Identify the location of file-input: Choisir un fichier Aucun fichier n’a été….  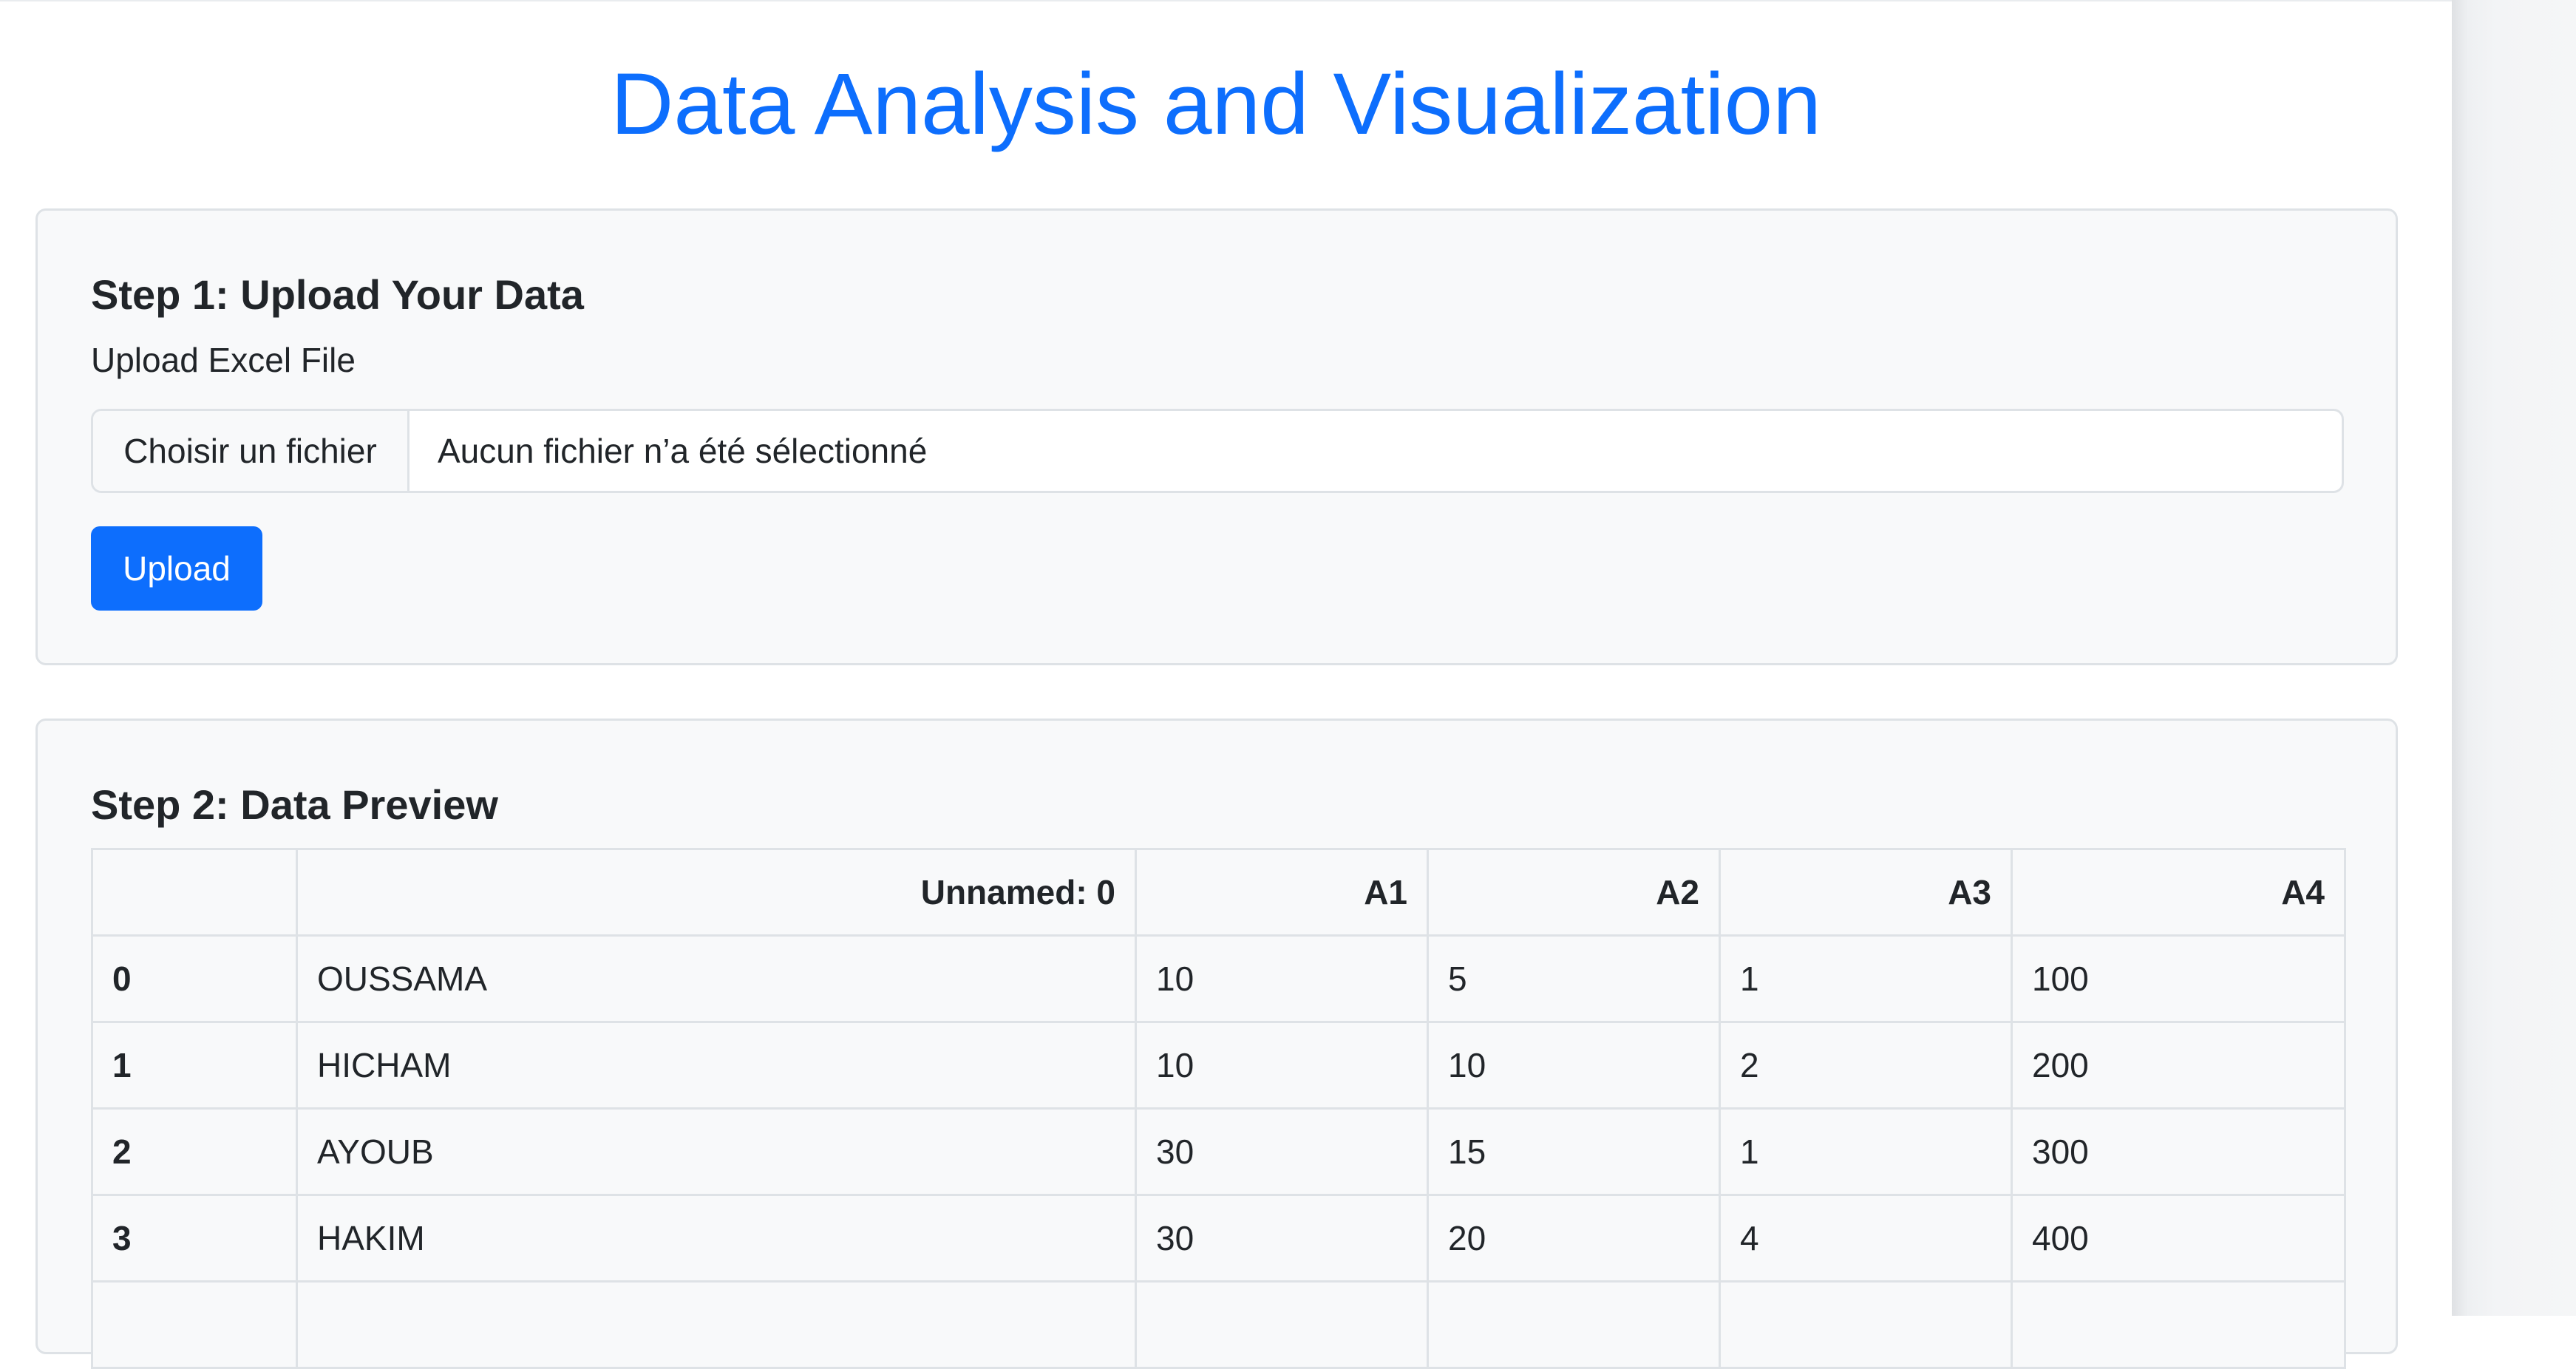
(1217, 451).